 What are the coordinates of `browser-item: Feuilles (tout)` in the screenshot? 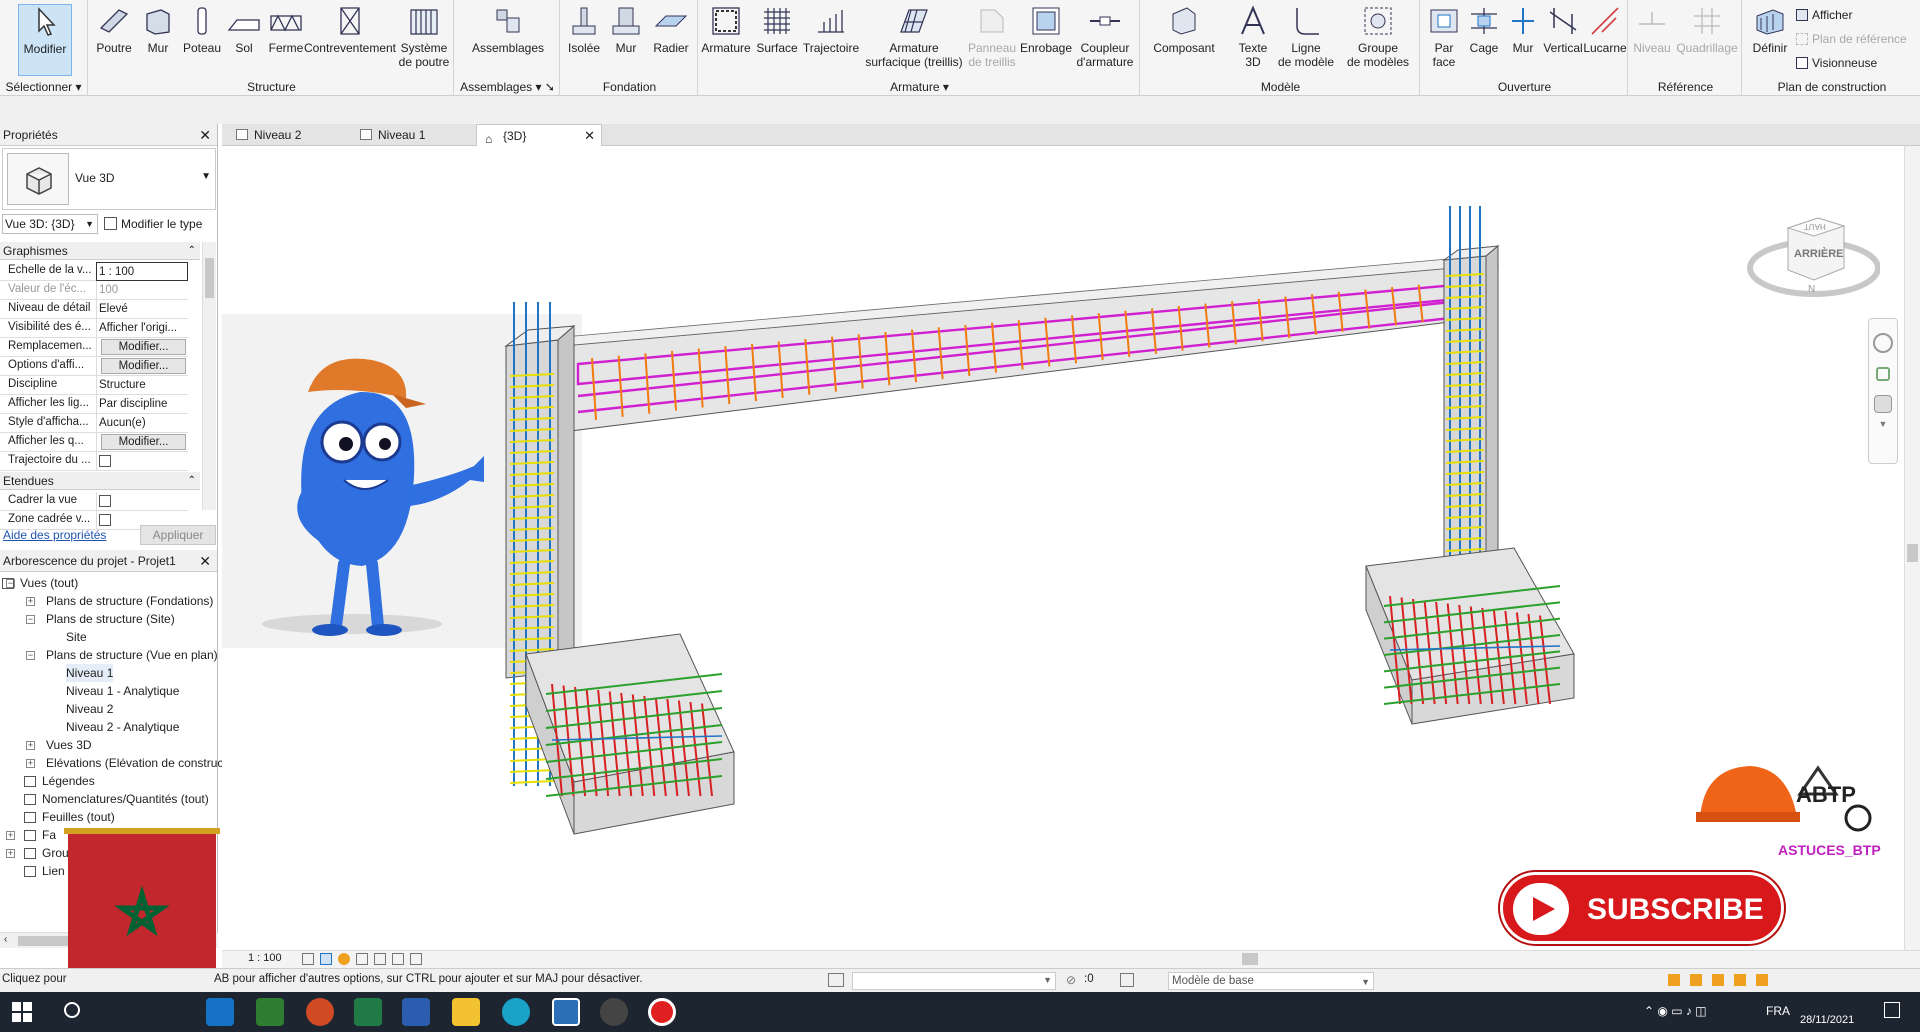 It's located at (78, 817).